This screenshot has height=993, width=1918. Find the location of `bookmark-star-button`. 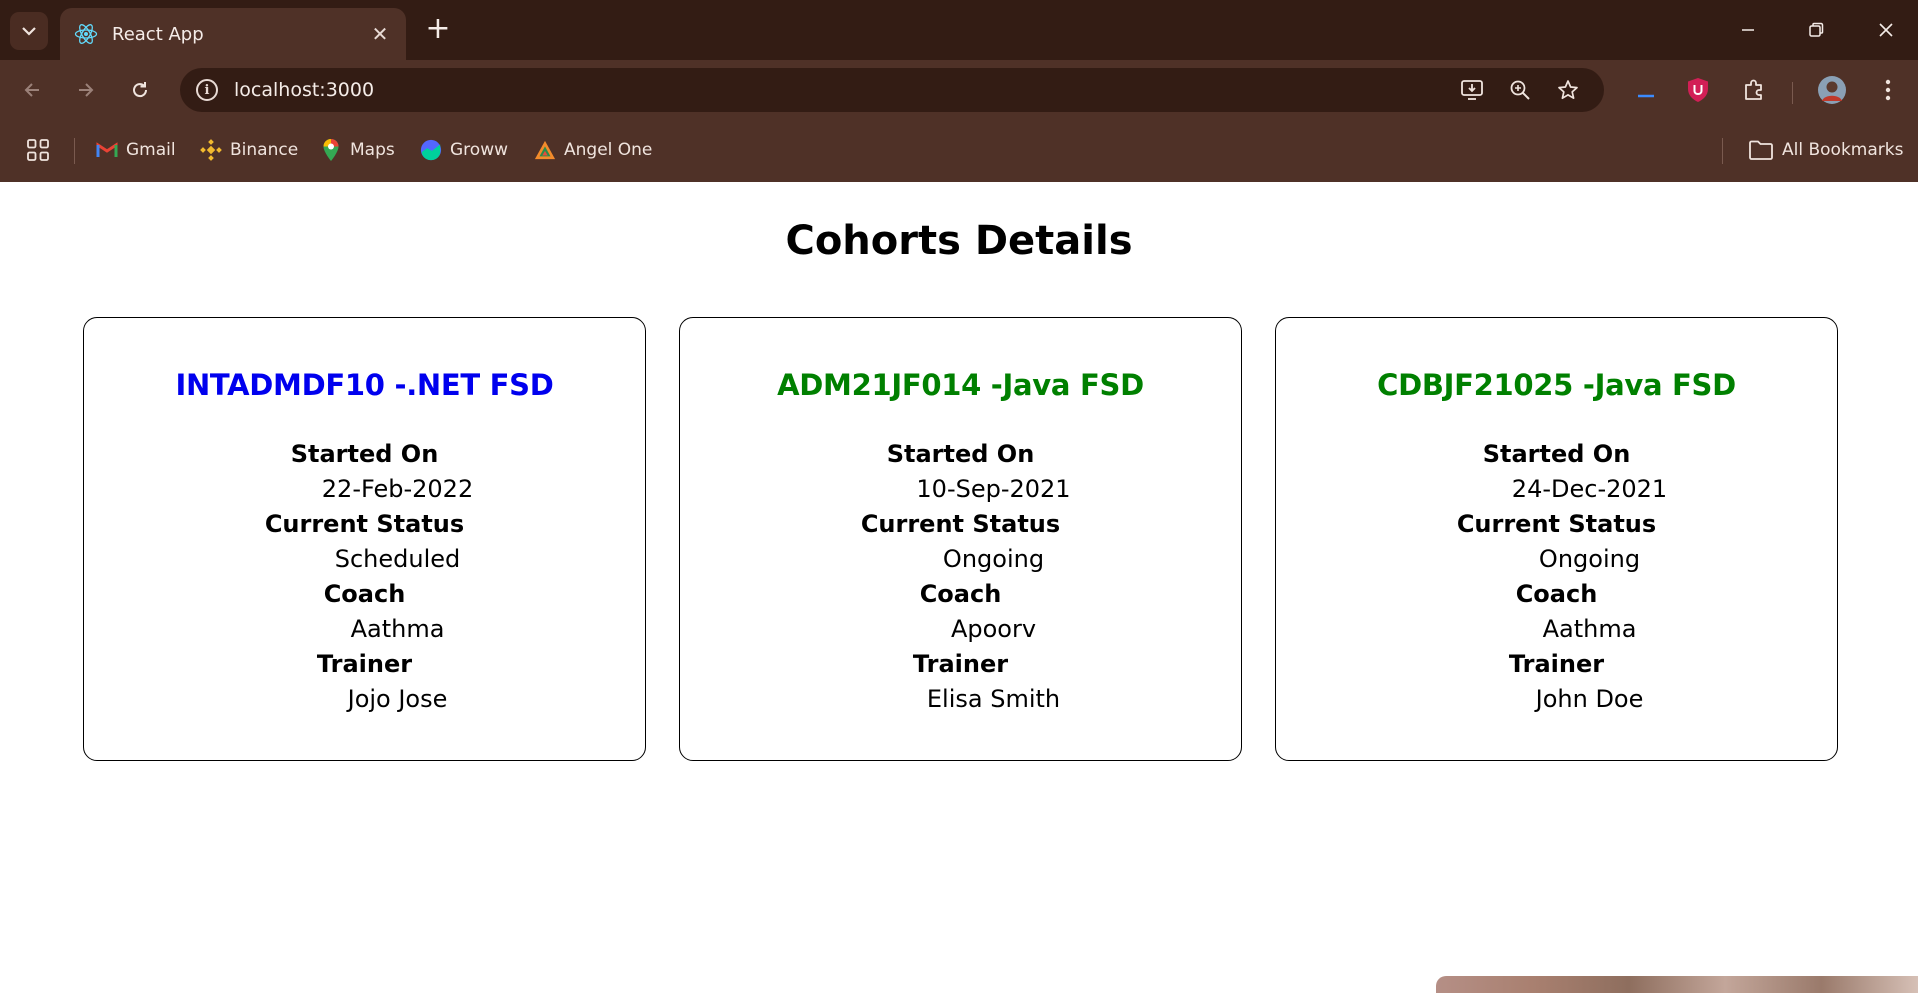

bookmark-star-button is located at coordinates (1568, 90).